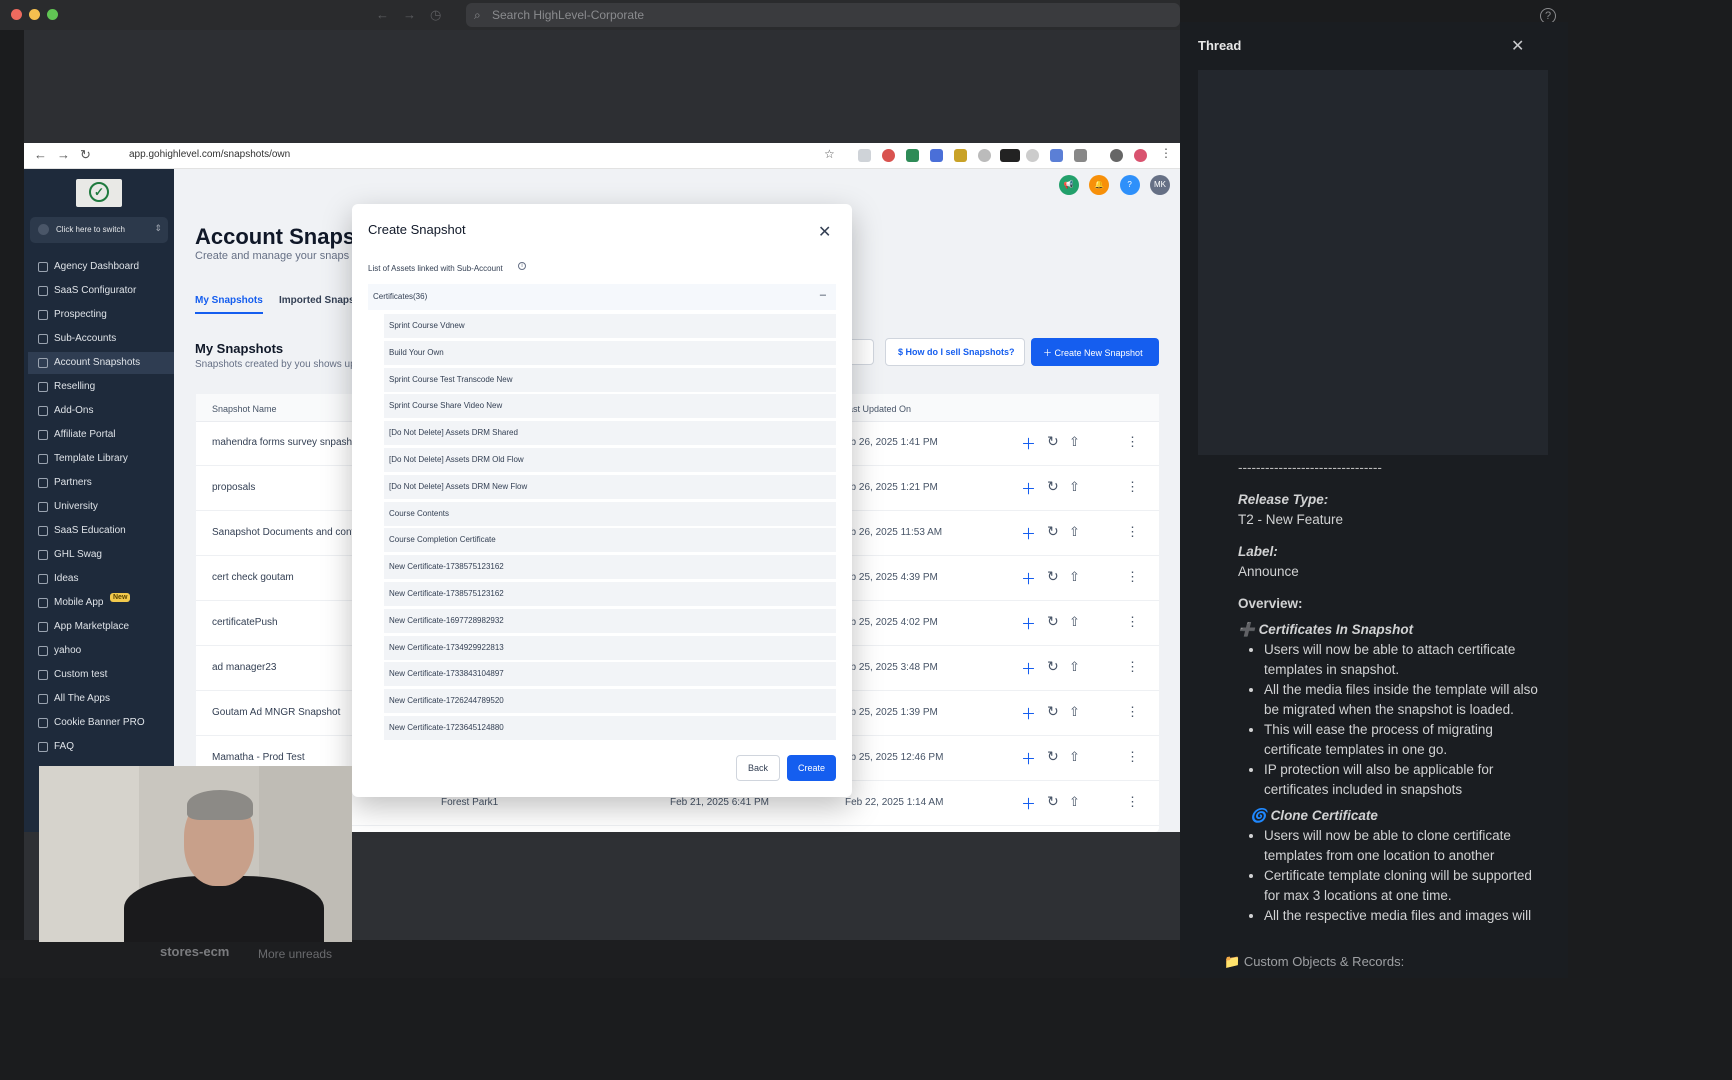  What do you see at coordinates (830, 154) in the screenshot?
I see `bookmark-star-icon: ☆` at bounding box center [830, 154].